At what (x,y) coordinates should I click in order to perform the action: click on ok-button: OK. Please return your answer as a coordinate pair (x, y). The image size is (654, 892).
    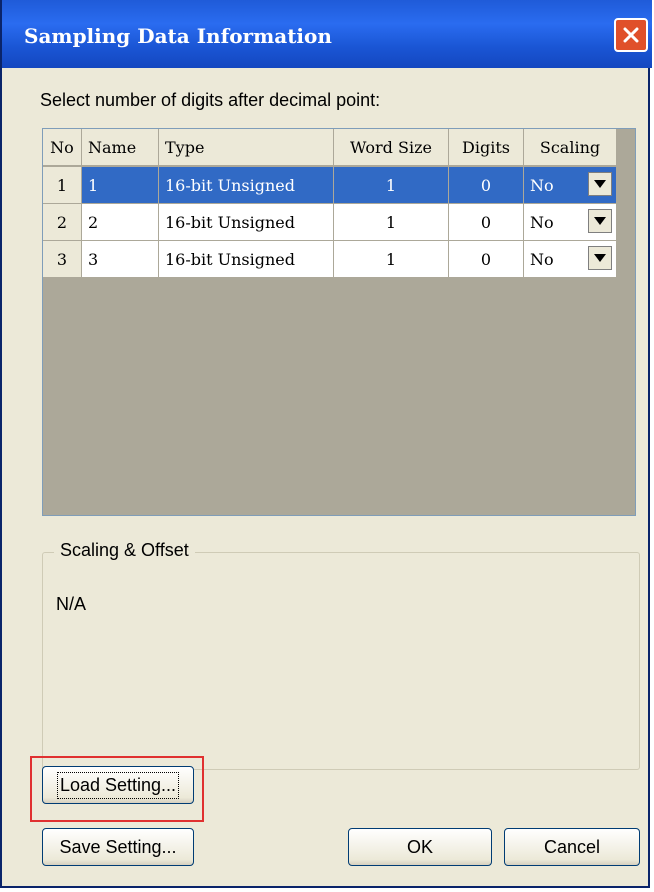
    Looking at the image, I should click on (420, 847).